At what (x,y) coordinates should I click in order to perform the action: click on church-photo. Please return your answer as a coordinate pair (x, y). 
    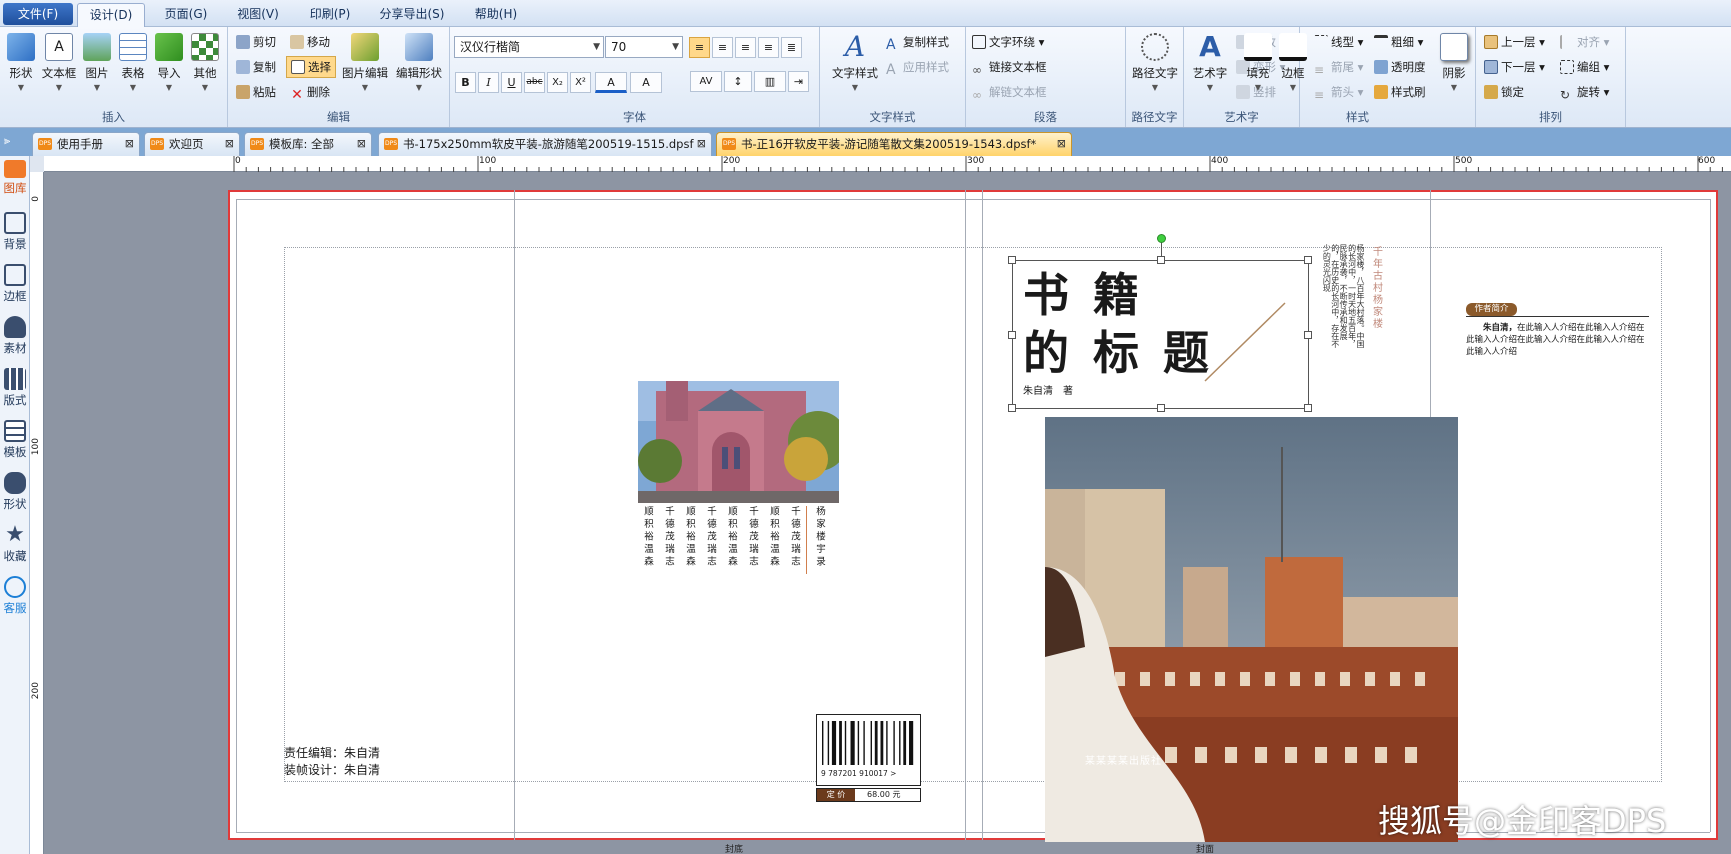
    Looking at the image, I should click on (738, 442).